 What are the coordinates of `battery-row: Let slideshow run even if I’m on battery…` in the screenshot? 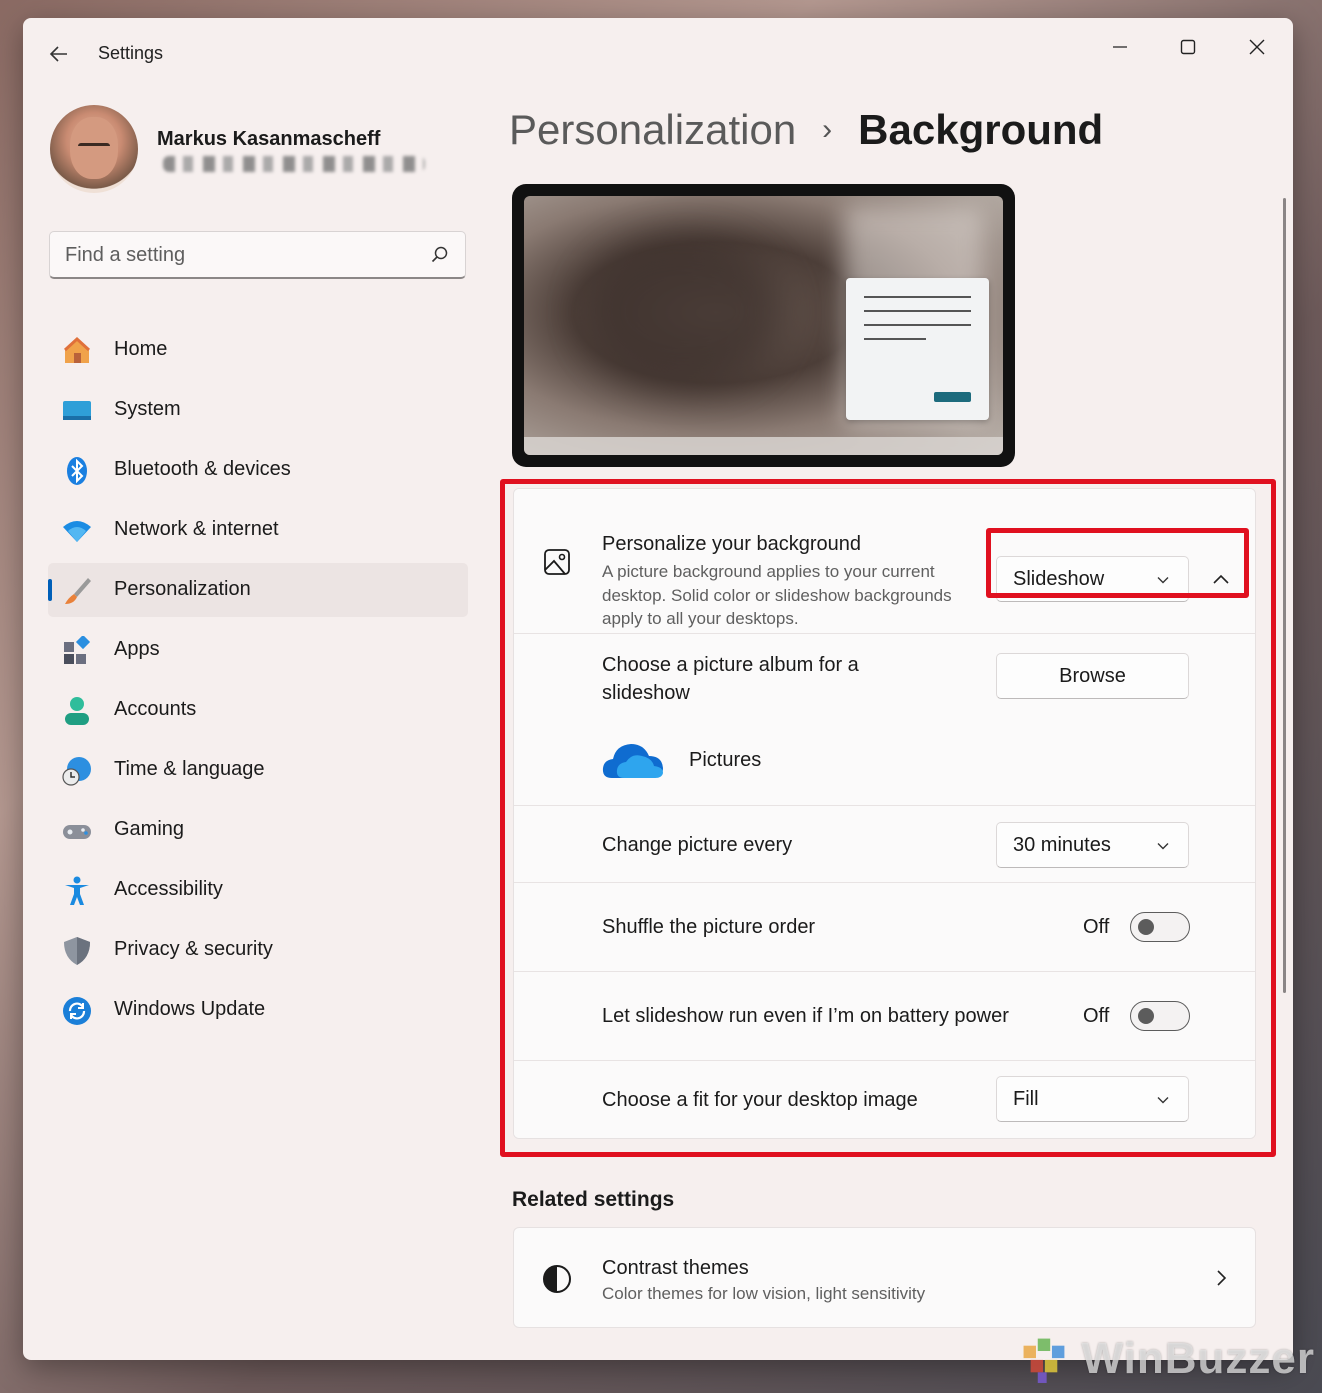 It's located at (884, 1016).